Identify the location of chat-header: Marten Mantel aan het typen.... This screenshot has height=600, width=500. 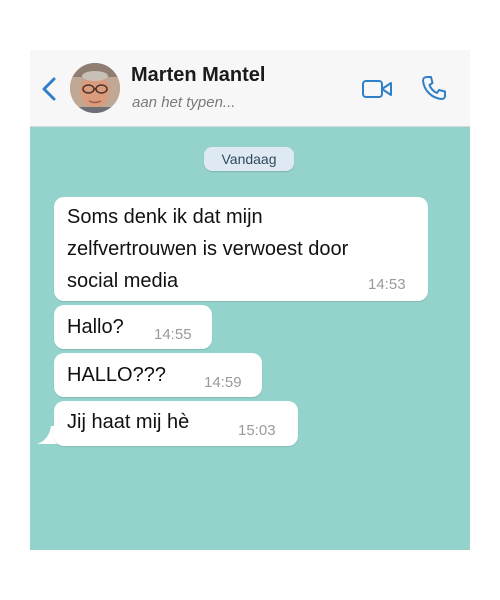
(250, 88).